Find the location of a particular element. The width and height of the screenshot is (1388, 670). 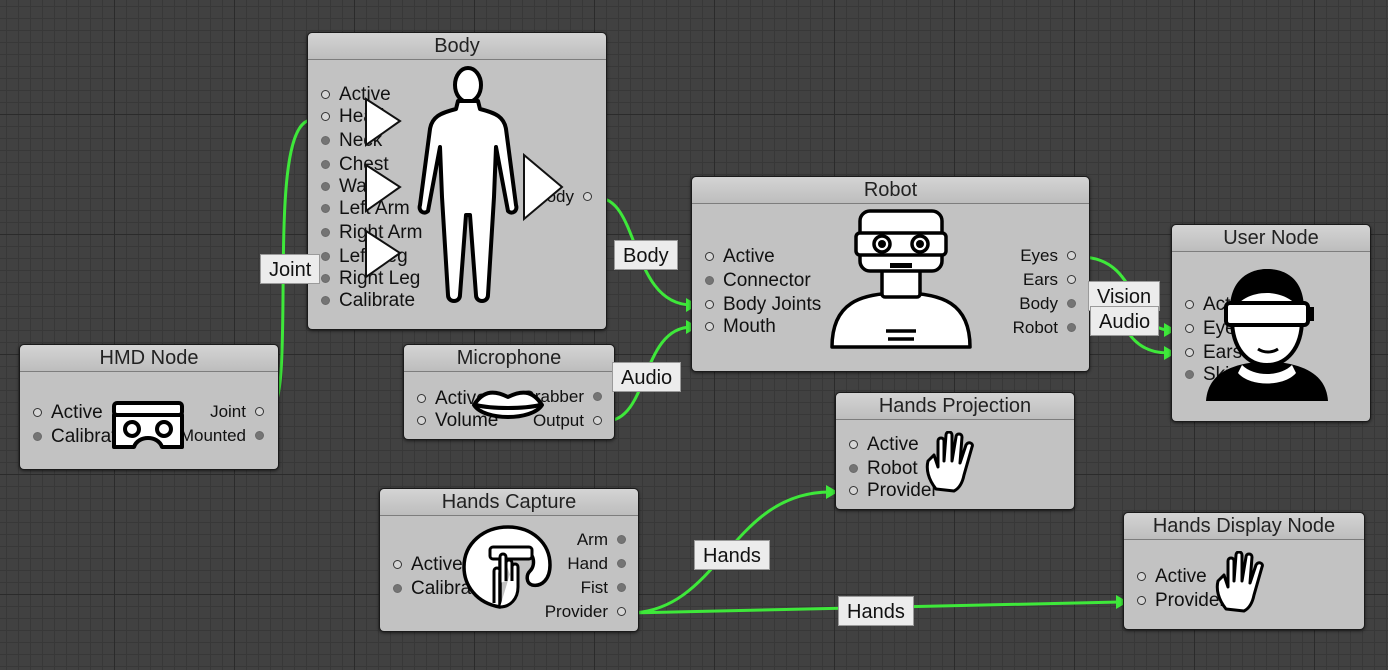

vr-user-icon is located at coordinates (1267, 334).